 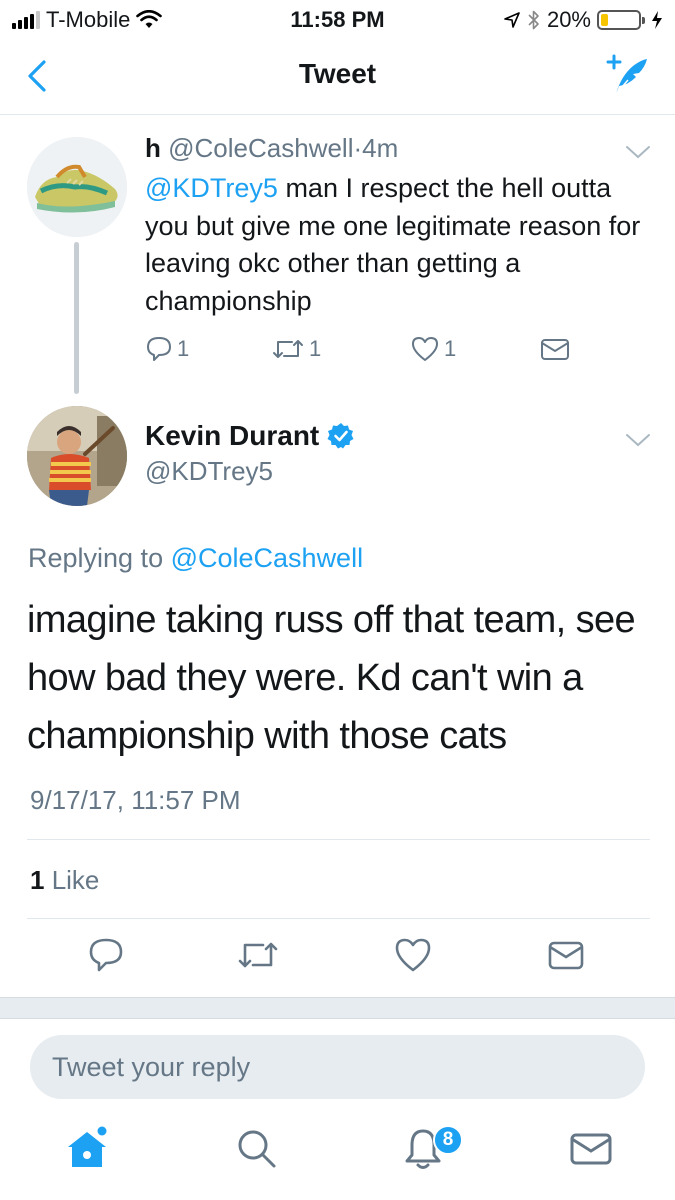 I want to click on parent-like-button: 1, so click(x=433, y=349).